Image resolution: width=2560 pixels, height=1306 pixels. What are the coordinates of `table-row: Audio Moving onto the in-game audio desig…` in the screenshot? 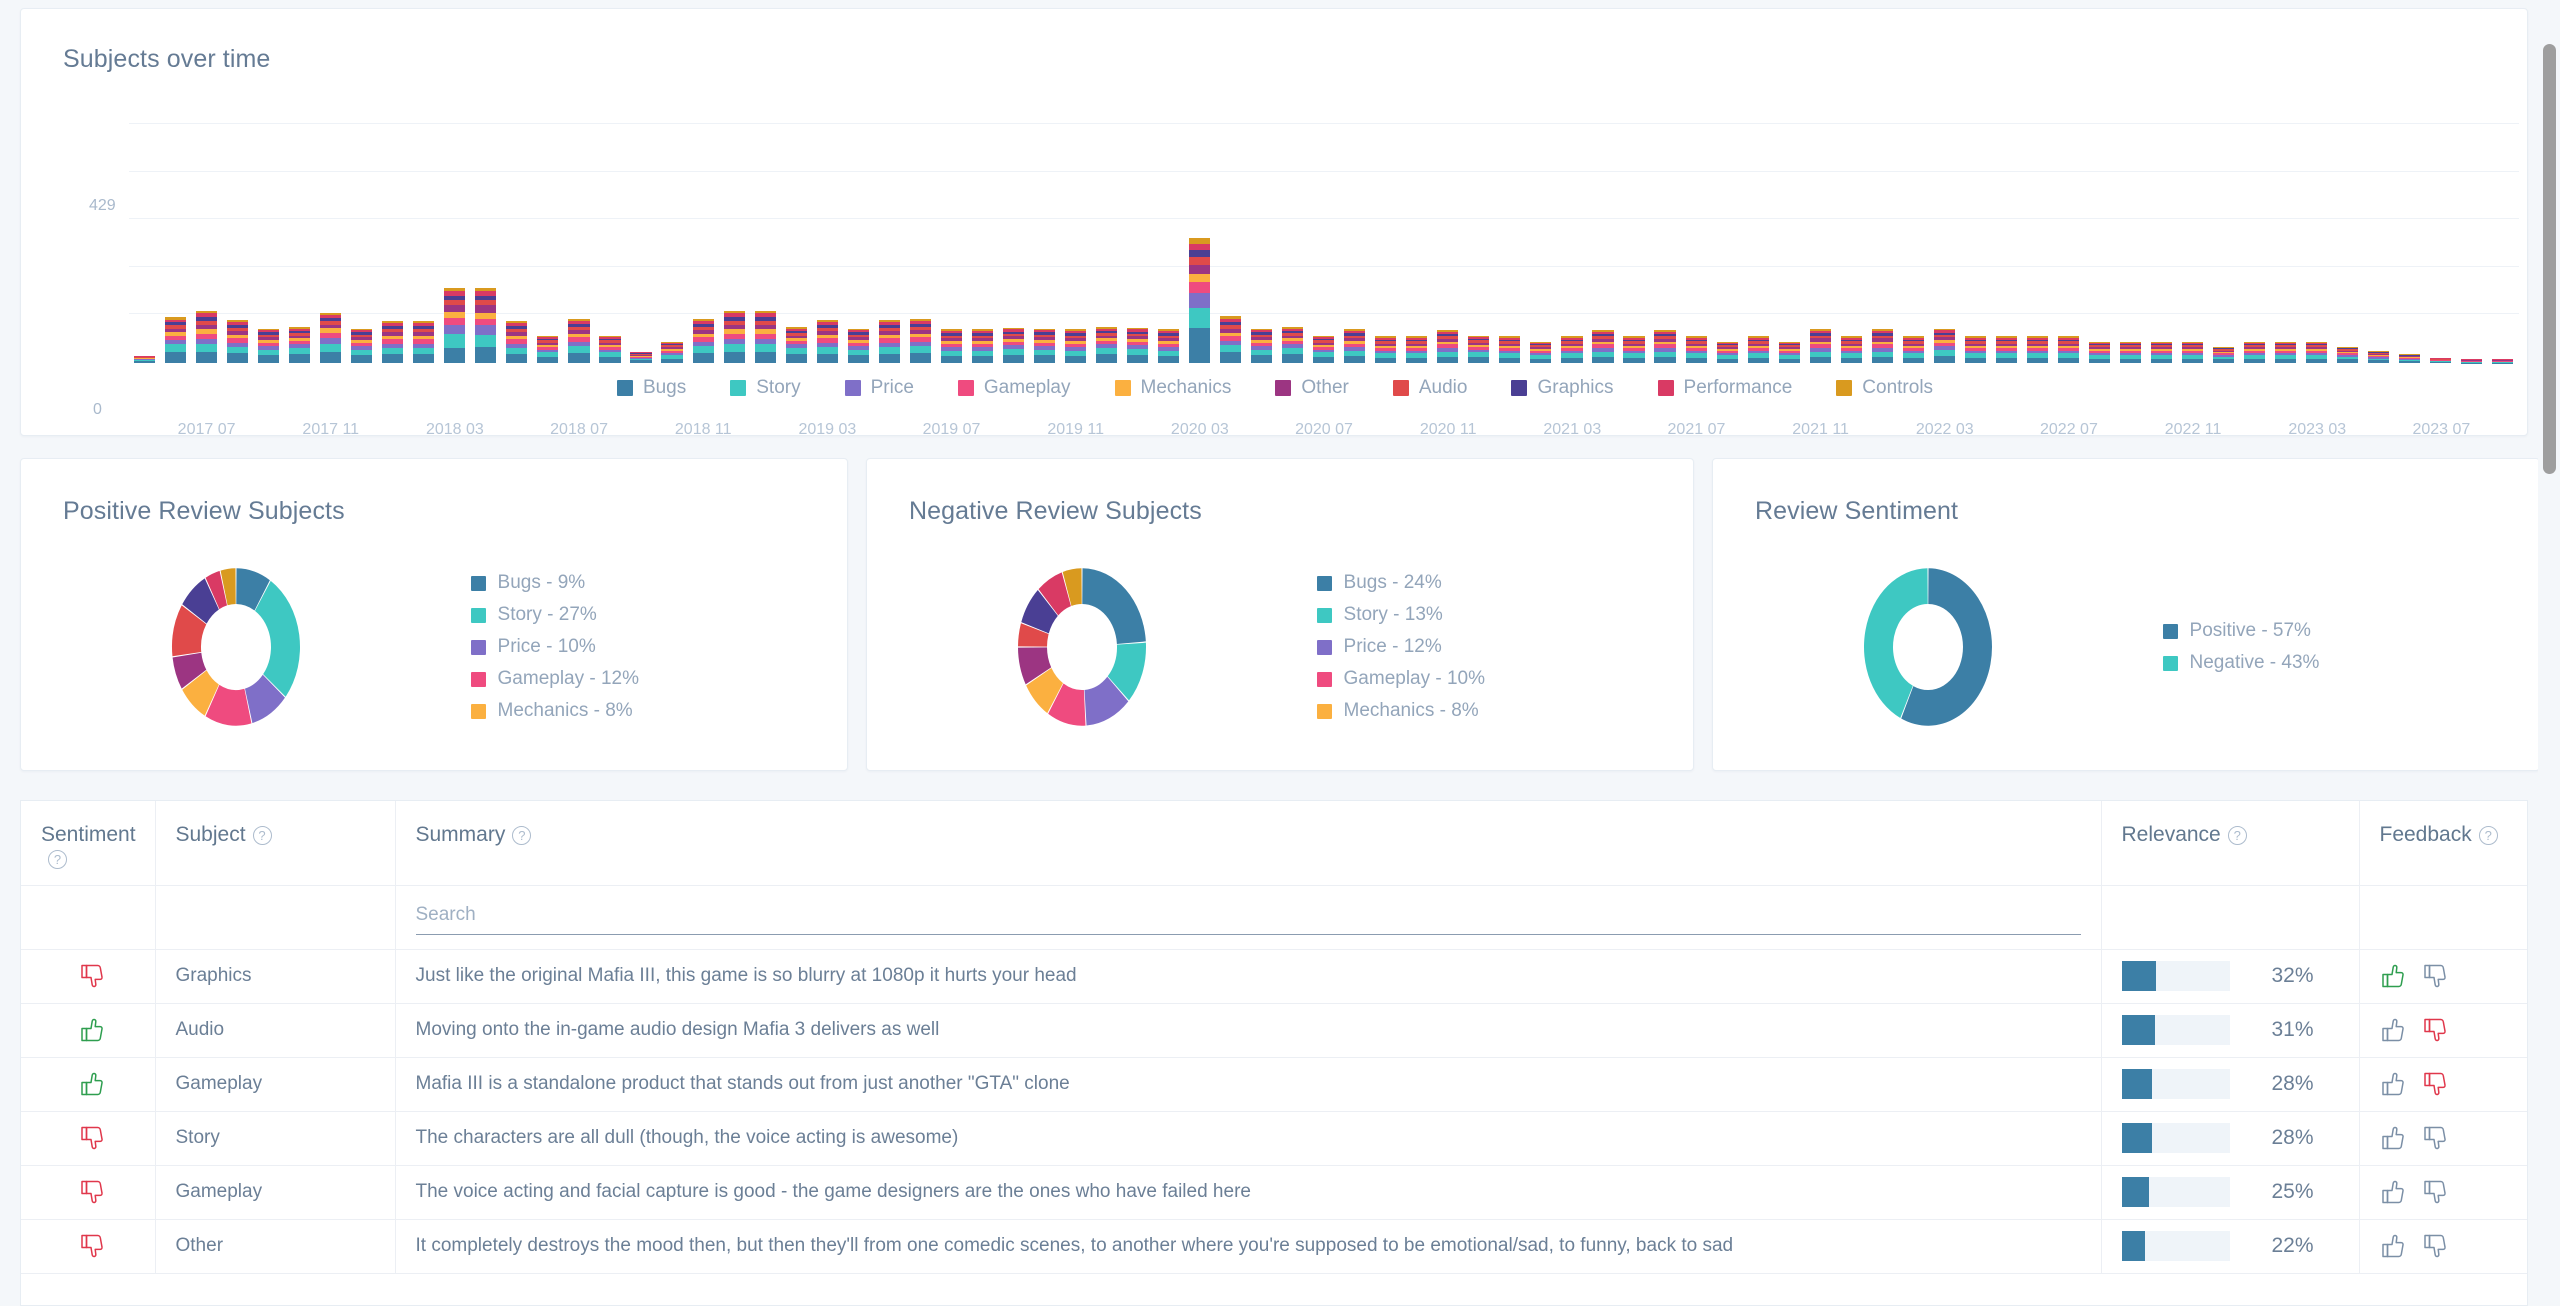 It's located at (1274, 1030).